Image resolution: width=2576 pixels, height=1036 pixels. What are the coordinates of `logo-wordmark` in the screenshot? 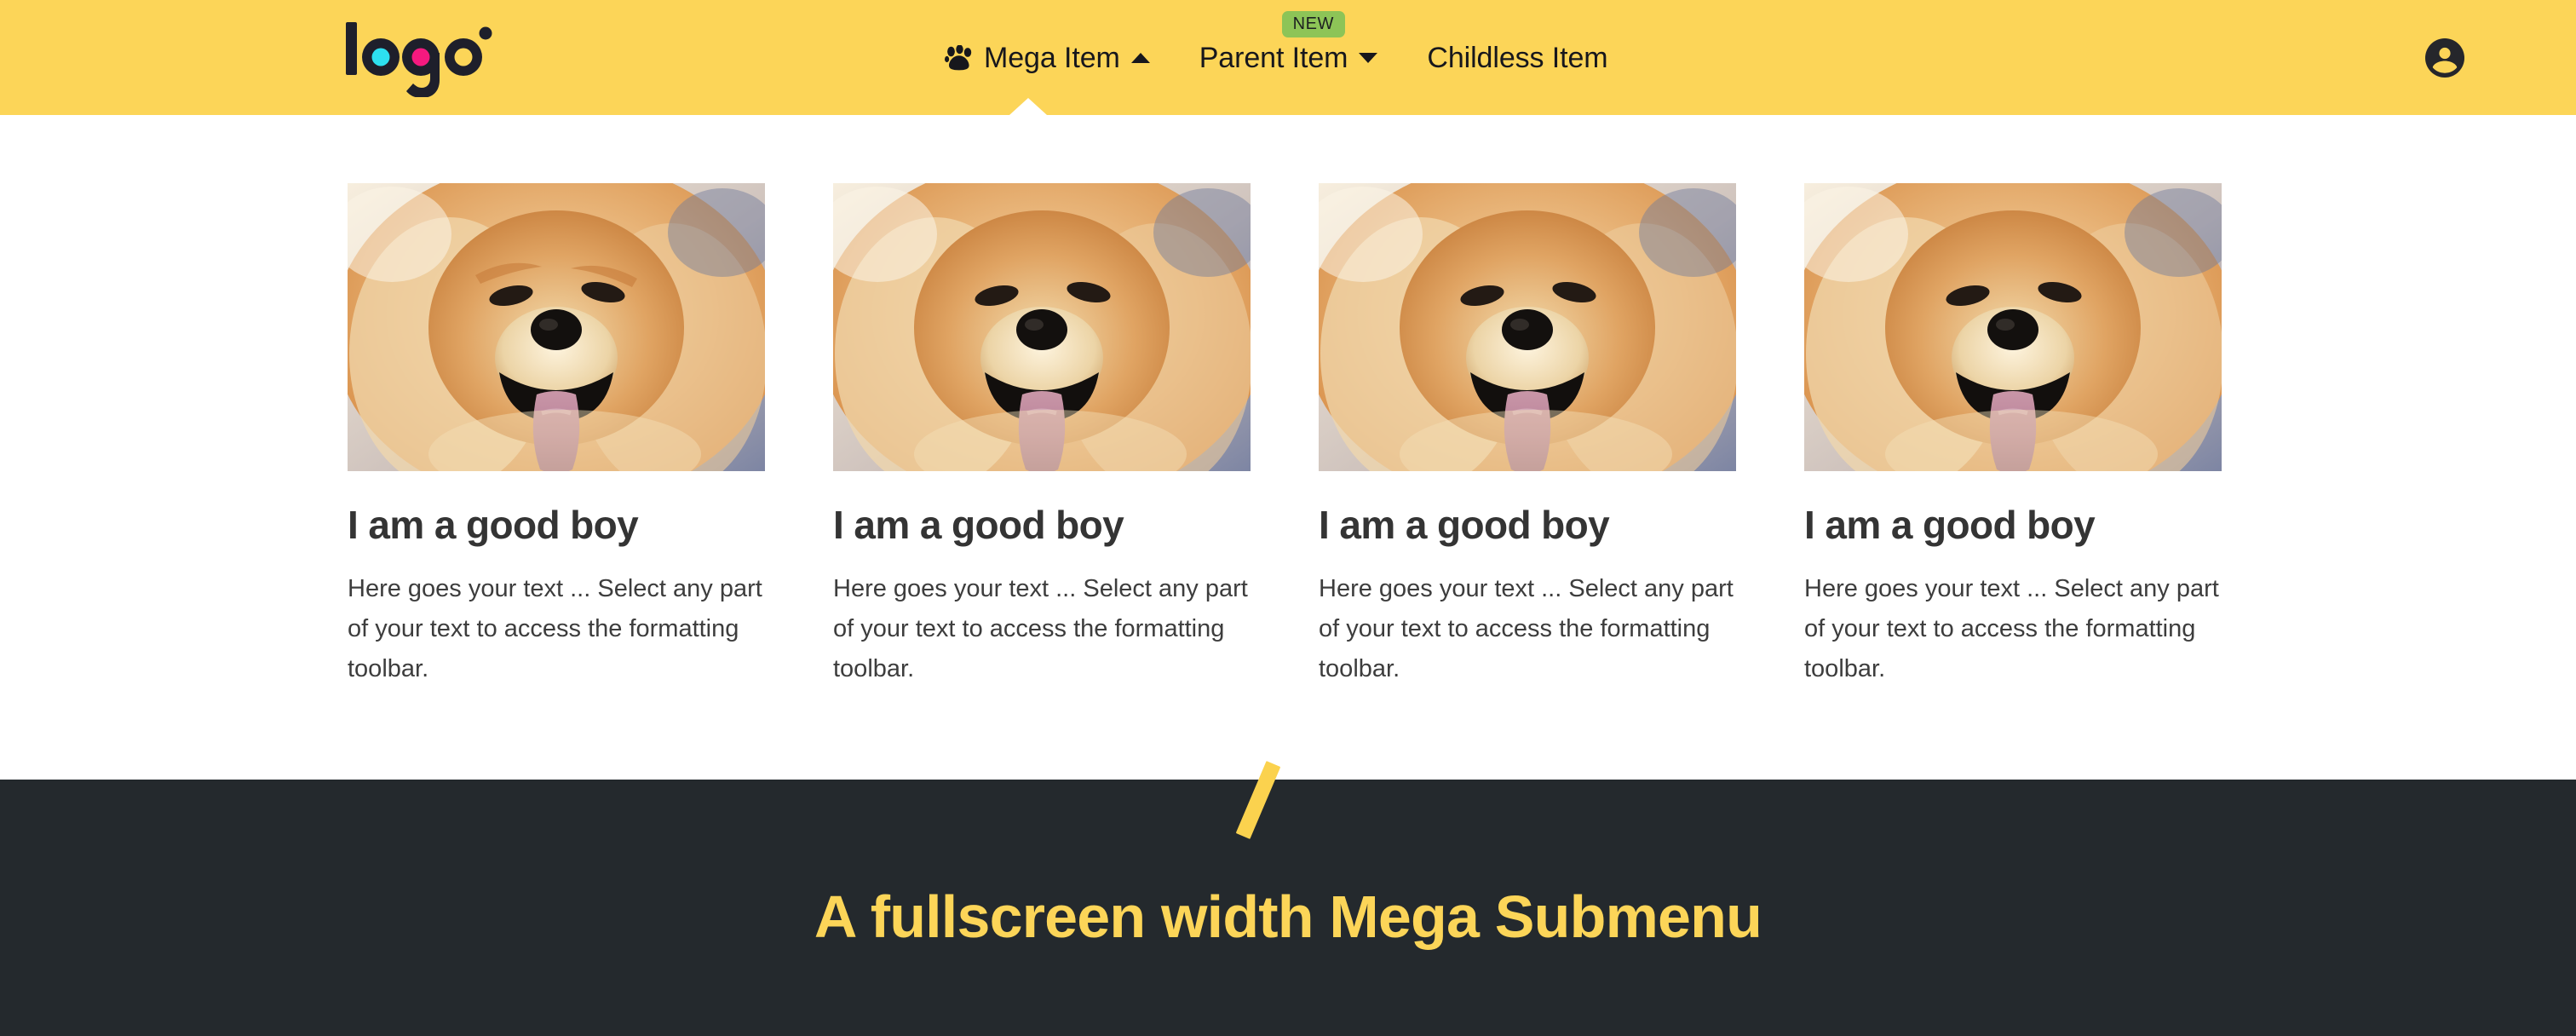 It's located at (423, 58).